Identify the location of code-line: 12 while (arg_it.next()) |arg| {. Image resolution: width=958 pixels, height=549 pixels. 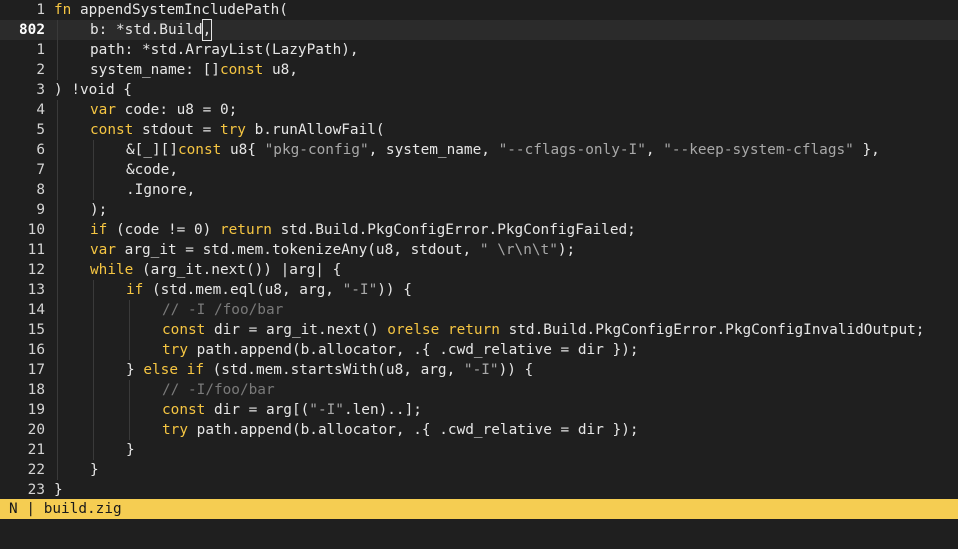
(479, 270).